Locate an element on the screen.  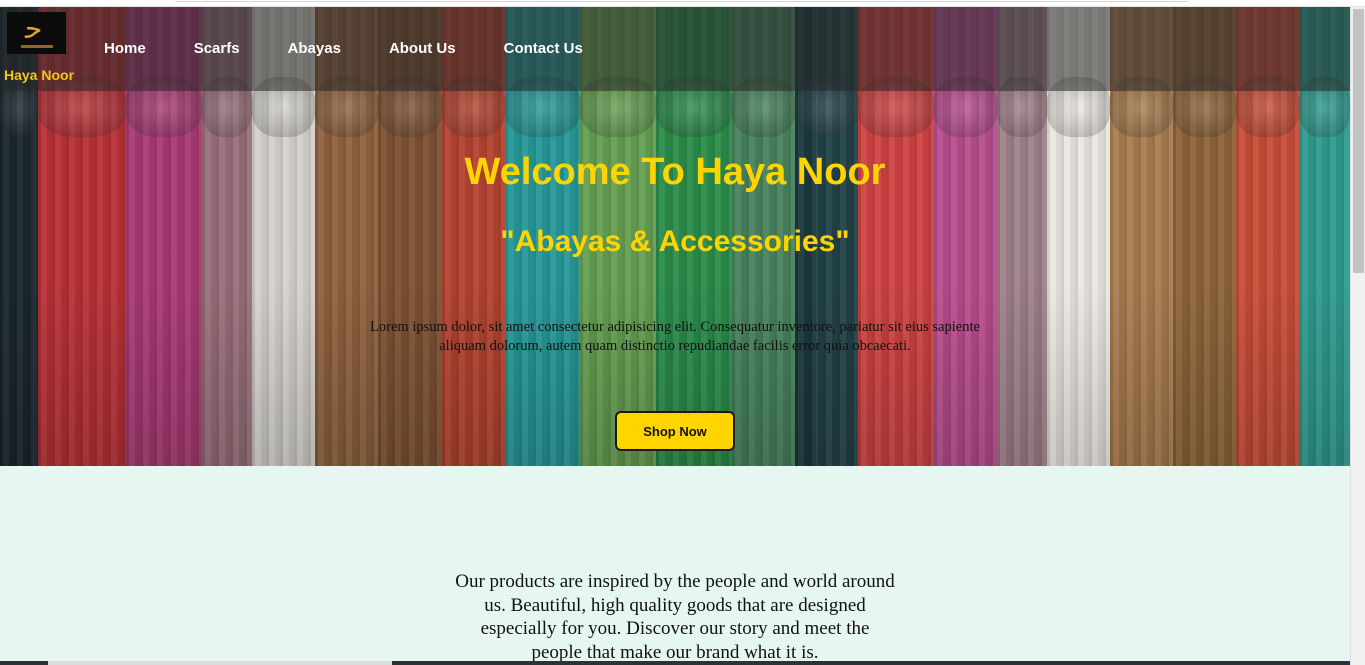
nav-abayas: Abayas is located at coordinates (314, 48).